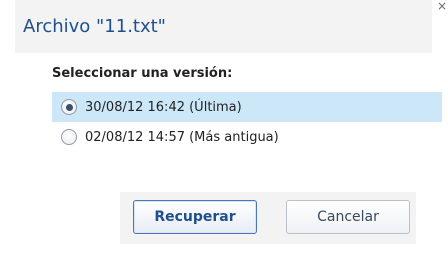  I want to click on version-option-oldest: 02/08/12 14:57 (Más antigua), so click(247, 137).